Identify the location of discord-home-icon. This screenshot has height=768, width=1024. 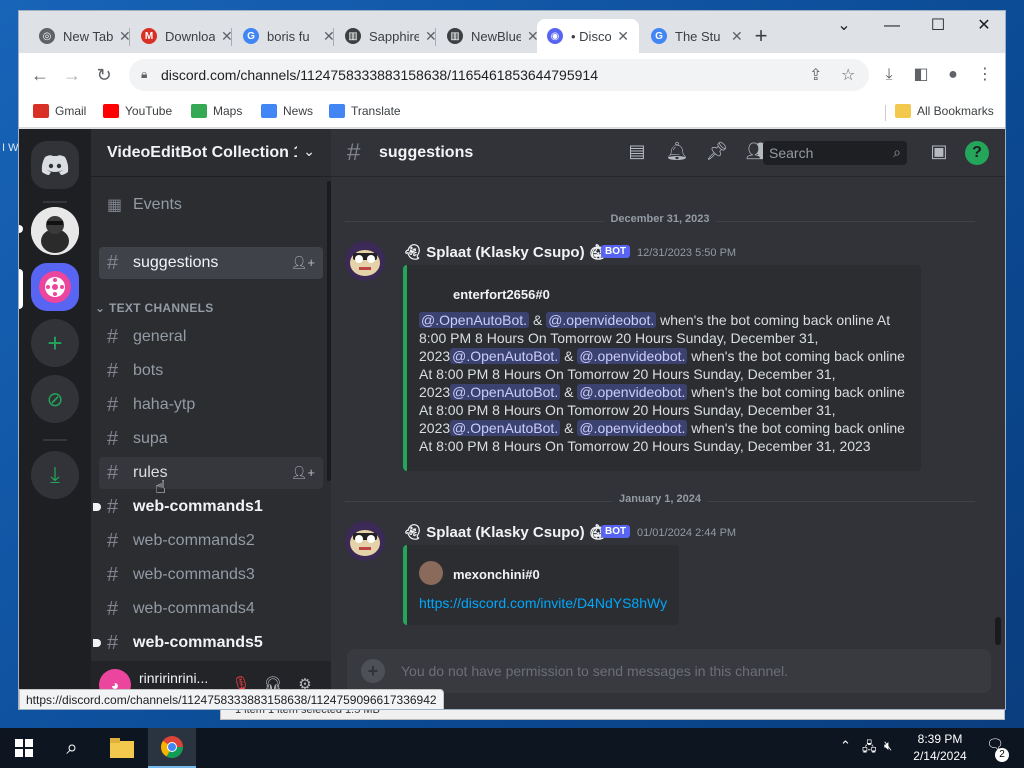
(55, 165).